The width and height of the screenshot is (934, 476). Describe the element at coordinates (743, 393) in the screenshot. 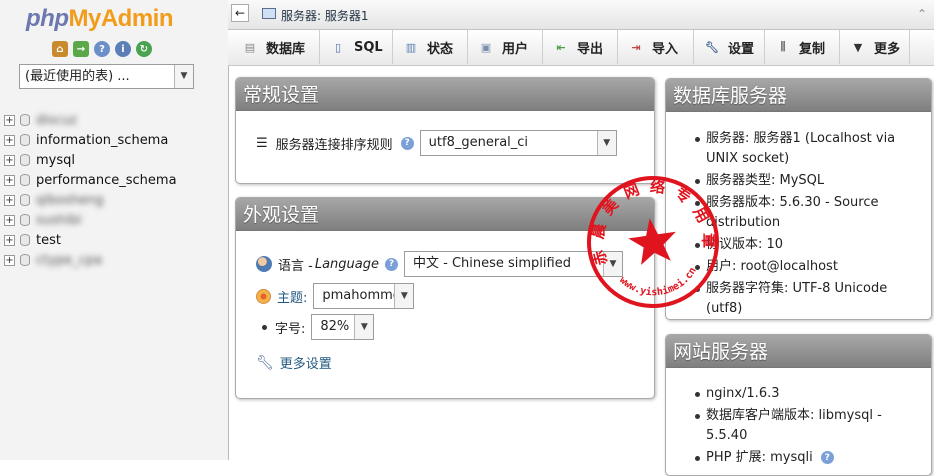

I see `info-text: nginx/1.6.3` at that location.